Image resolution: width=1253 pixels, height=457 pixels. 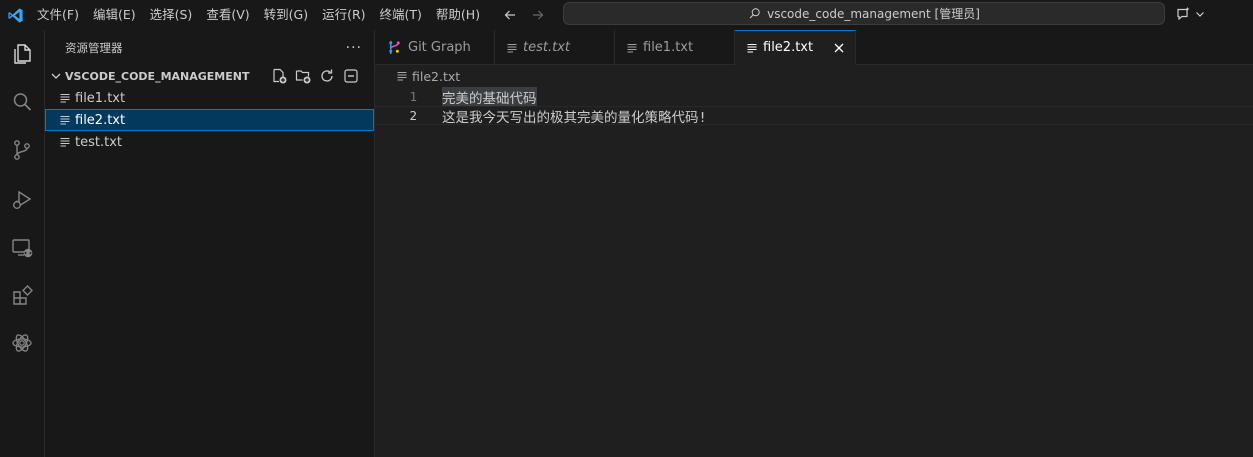 What do you see at coordinates (574, 116) in the screenshot?
I see `line-text: 这是我今天写出的极其完美的量化策略代码!` at bounding box center [574, 116].